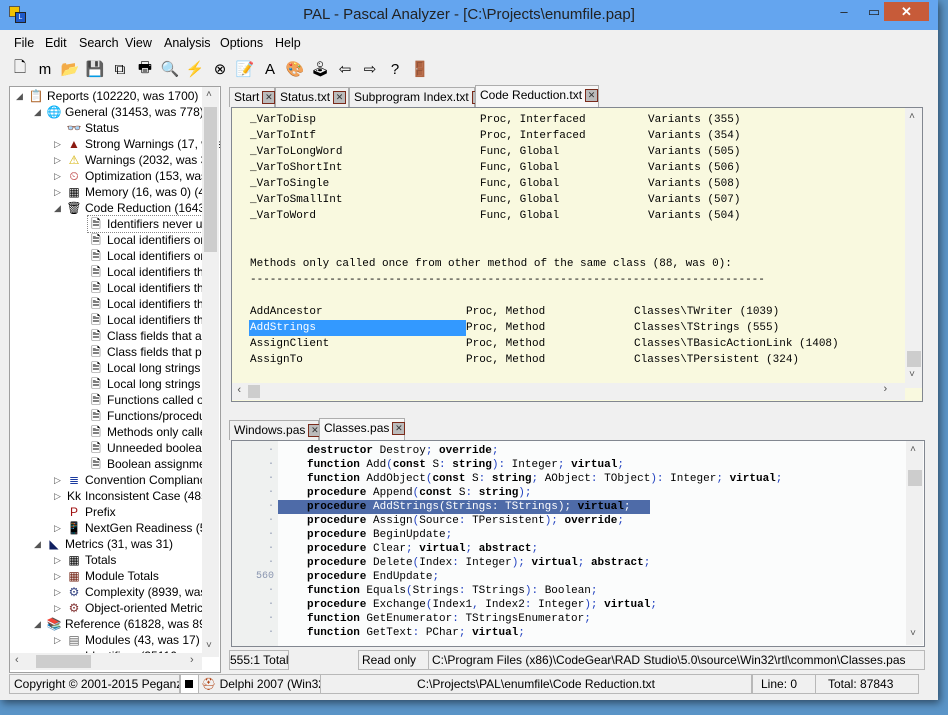  What do you see at coordinates (209, 94) in the screenshot?
I see `scroll-up-icon: ˄` at bounding box center [209, 94].